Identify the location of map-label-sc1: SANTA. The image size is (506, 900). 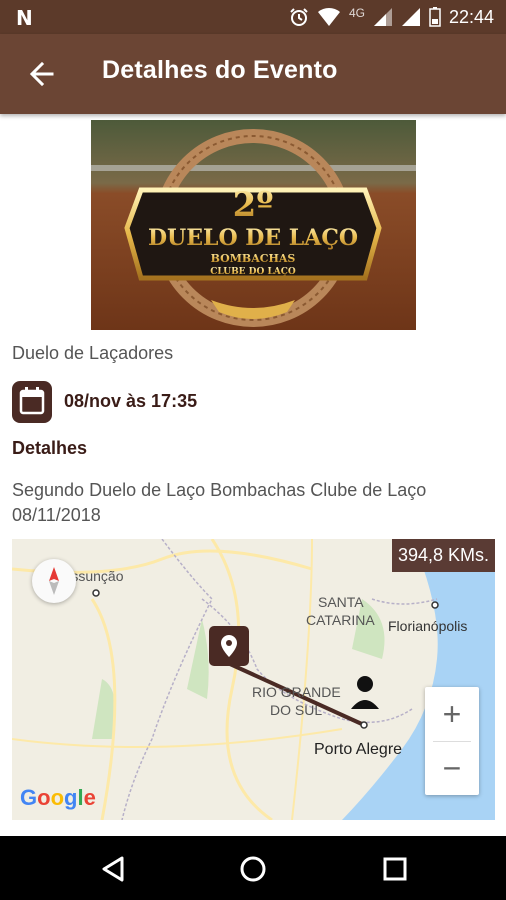
(341, 602).